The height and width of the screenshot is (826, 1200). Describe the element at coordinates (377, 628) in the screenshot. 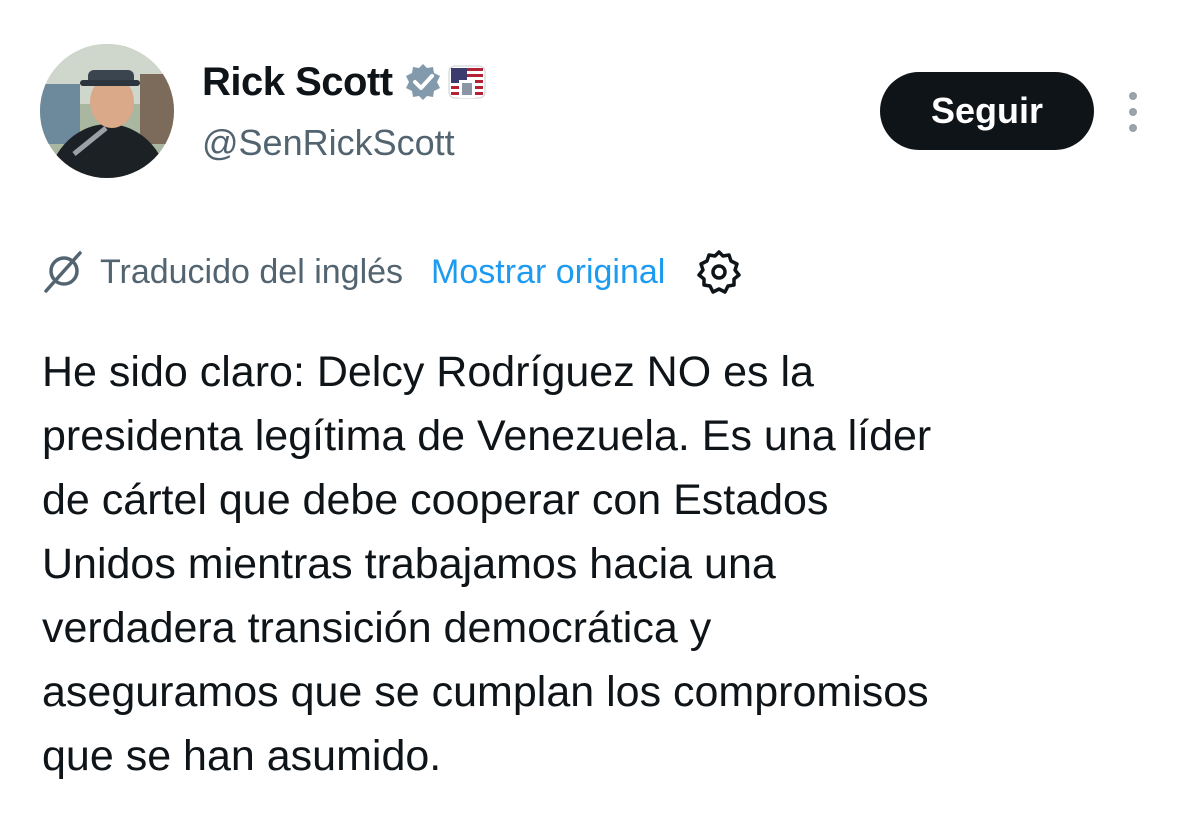

I see `tweet-text-line: verdadera transición democrática y` at that location.